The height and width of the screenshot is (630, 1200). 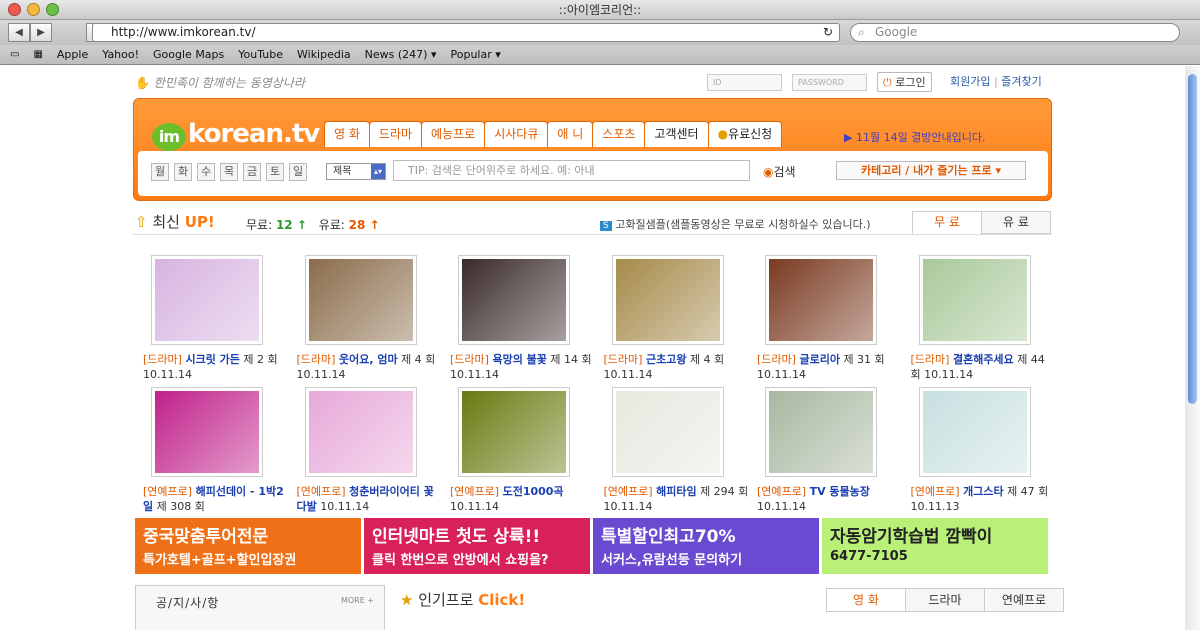 What do you see at coordinates (983, 359) in the screenshot?
I see `video-title: 결혼해주세요` at bounding box center [983, 359].